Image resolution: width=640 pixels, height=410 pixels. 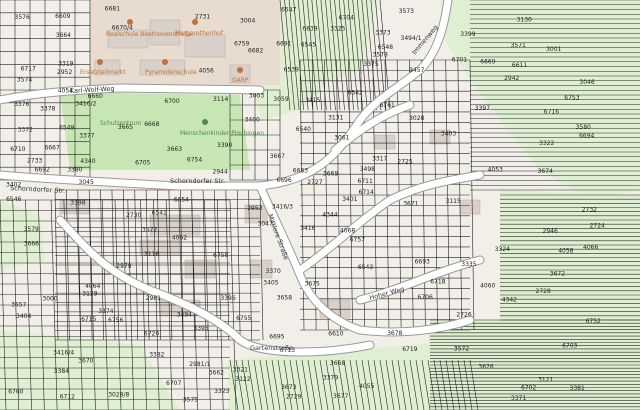 I want to click on parcel-number-label: 6541, so click(x=159, y=213).